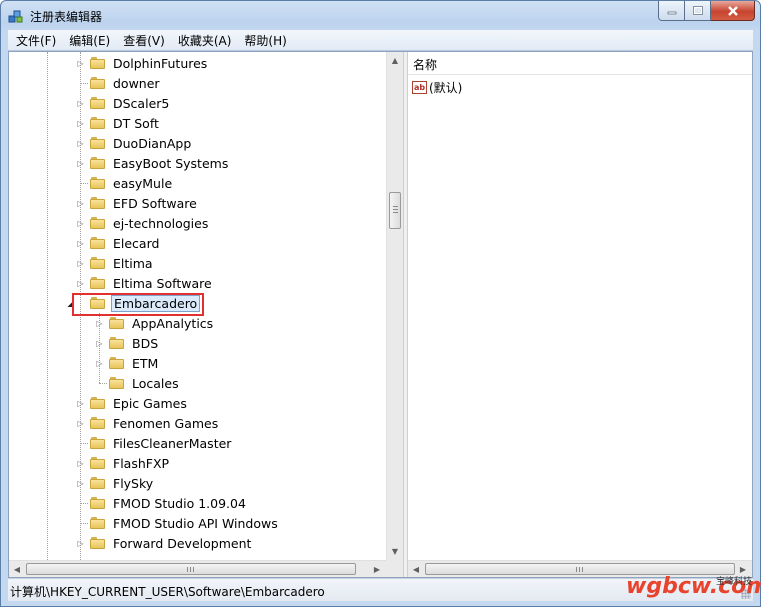 This screenshot has height=607, width=761. What do you see at coordinates (172, 443) in the screenshot?
I see `tree-node-label: FilesCleanerMaster` at bounding box center [172, 443].